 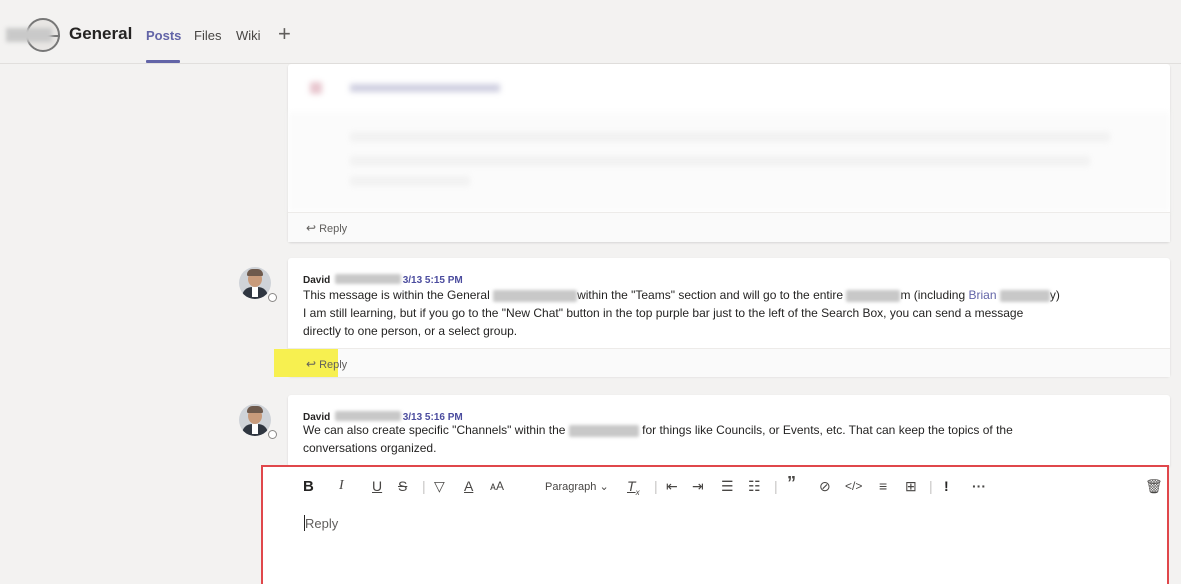 I want to click on paragraph-dropdown: Paragraph ⌄, so click(x=577, y=486).